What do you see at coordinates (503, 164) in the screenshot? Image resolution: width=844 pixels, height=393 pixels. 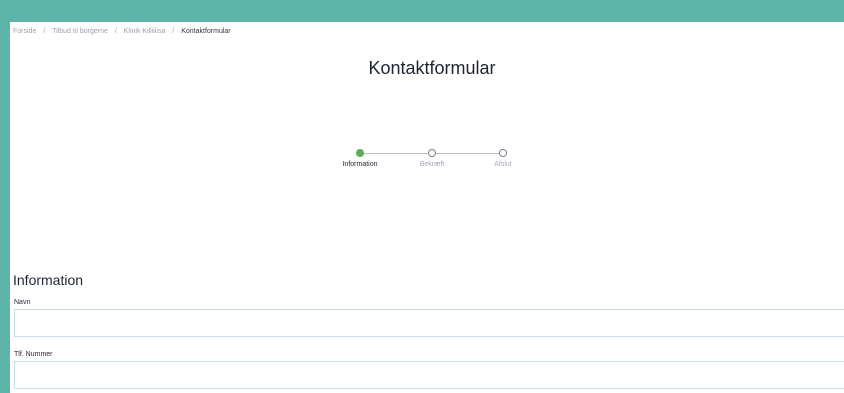 I see `step-label: Afslut` at bounding box center [503, 164].